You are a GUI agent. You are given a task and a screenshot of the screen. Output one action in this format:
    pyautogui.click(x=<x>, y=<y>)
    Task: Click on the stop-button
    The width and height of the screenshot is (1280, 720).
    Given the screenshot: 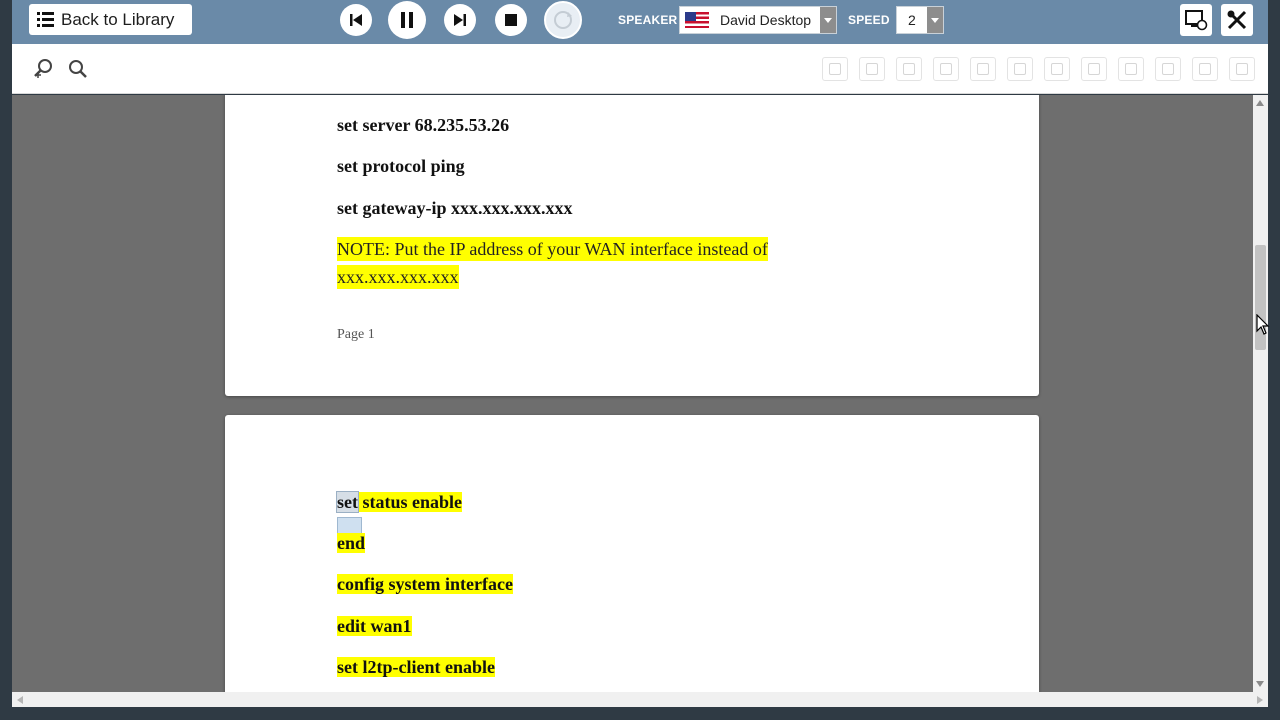 What is the action you would take?
    pyautogui.click(x=511, y=20)
    